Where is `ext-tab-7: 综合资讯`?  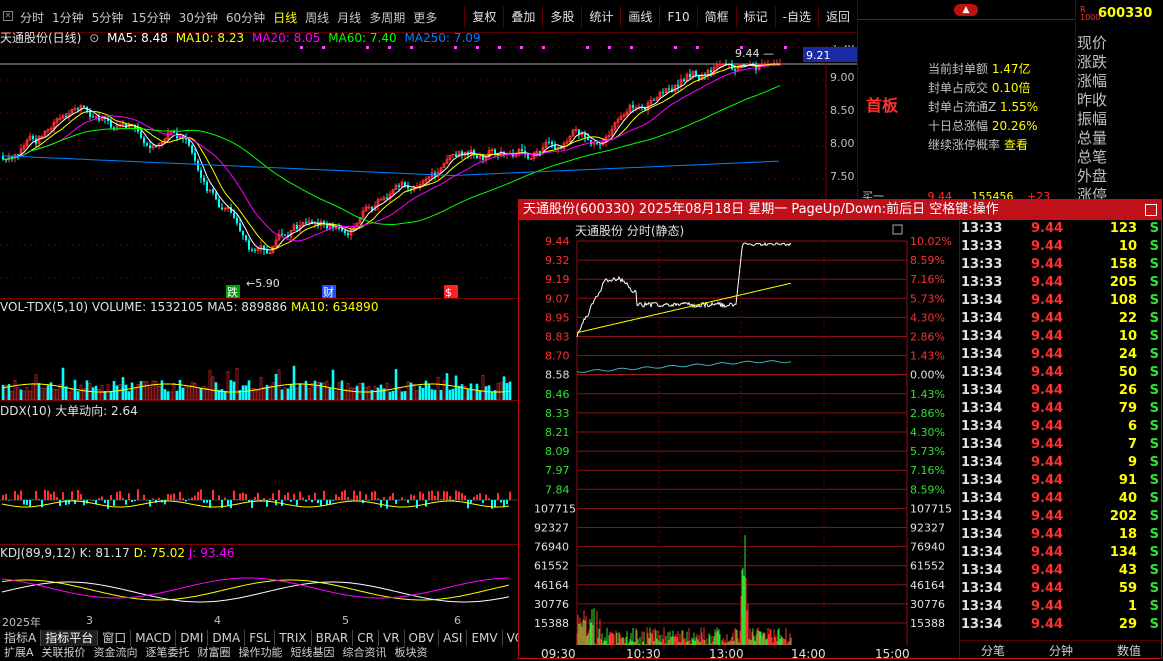
ext-tab-7: 综合资讯 is located at coordinates (365, 653).